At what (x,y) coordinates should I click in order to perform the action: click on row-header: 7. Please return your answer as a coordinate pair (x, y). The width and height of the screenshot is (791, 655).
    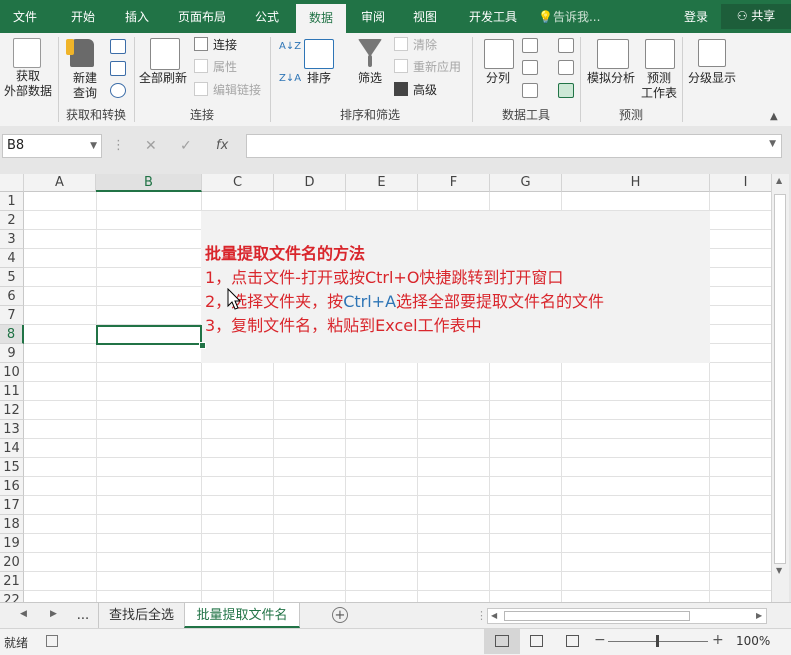
    Looking at the image, I should click on (12, 315).